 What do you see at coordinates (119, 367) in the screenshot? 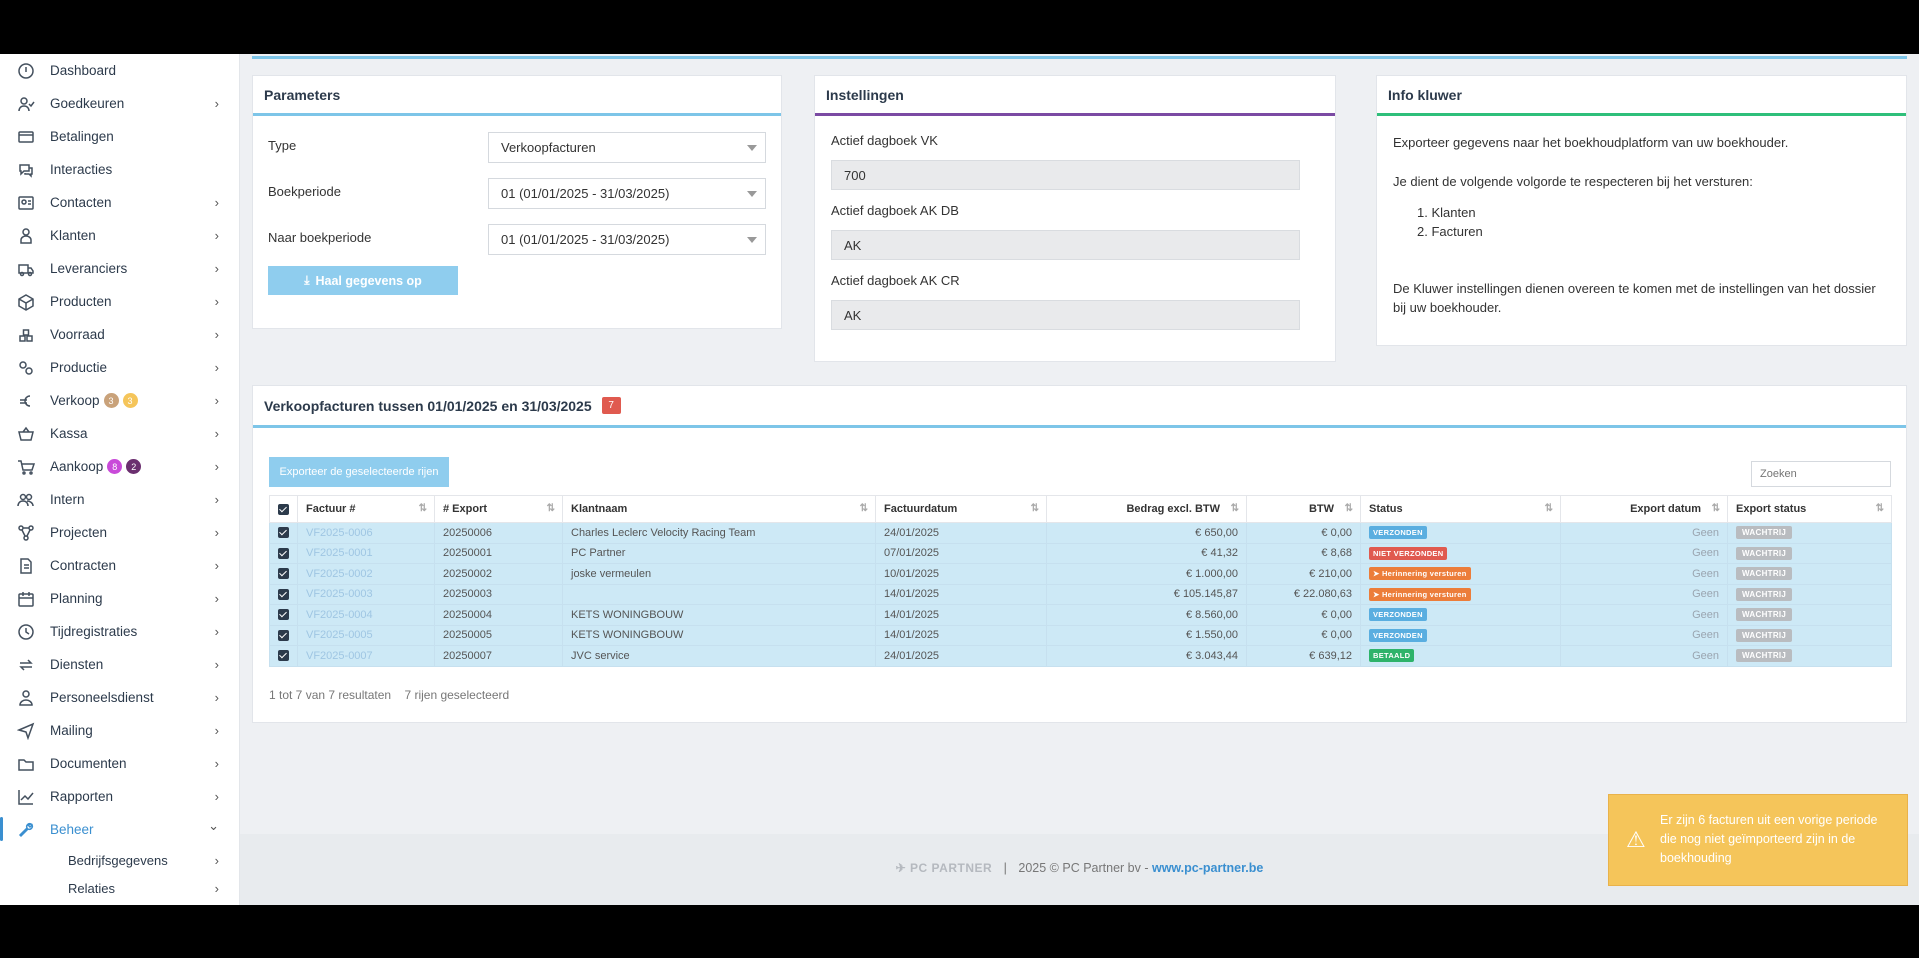
I see `sidebar-item-productie: Productie ›` at bounding box center [119, 367].